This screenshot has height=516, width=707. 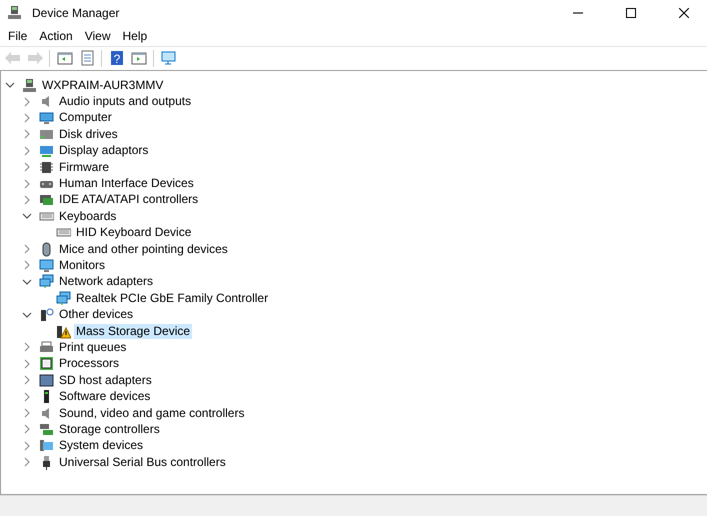 What do you see at coordinates (92, 347) in the screenshot?
I see `tree-item: Print queues` at bounding box center [92, 347].